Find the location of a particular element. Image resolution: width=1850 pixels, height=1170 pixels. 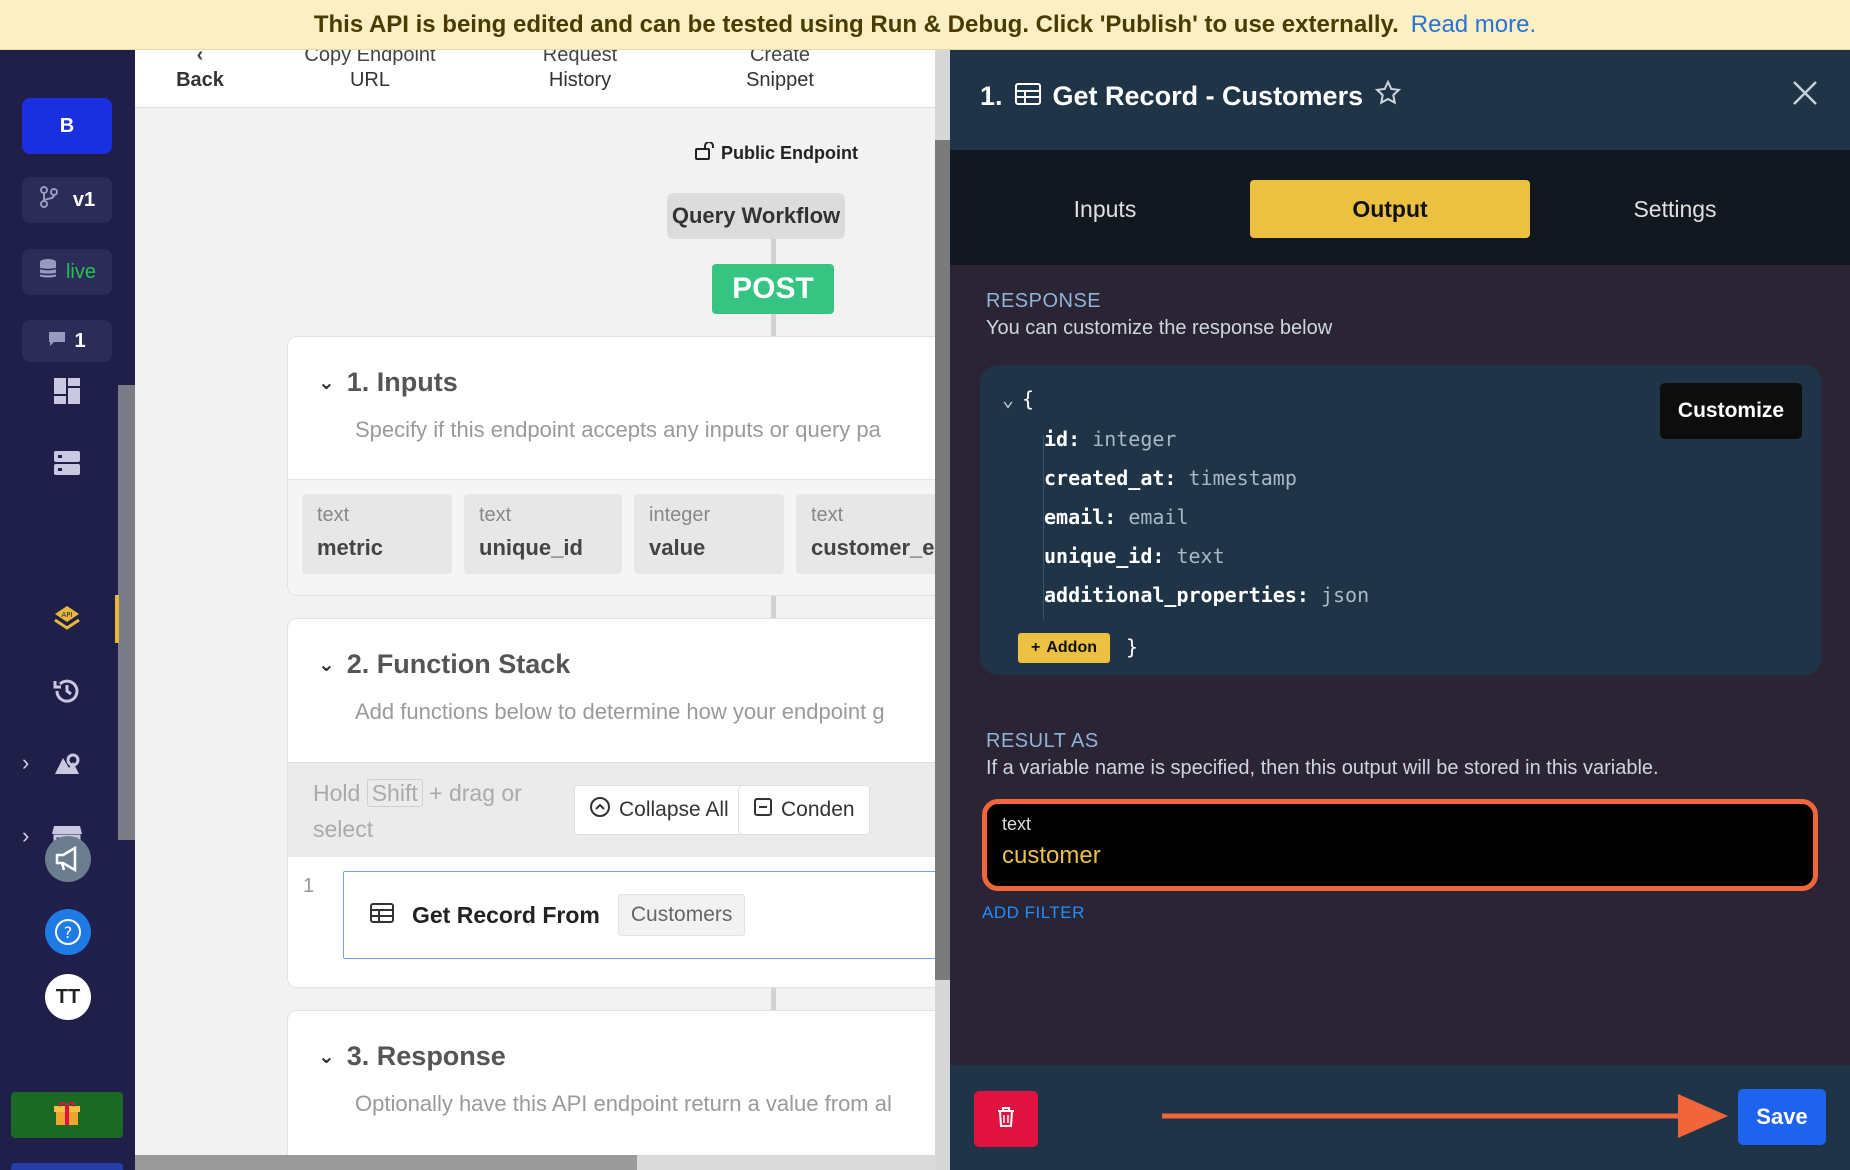

help-icon: ? is located at coordinates (68, 932).